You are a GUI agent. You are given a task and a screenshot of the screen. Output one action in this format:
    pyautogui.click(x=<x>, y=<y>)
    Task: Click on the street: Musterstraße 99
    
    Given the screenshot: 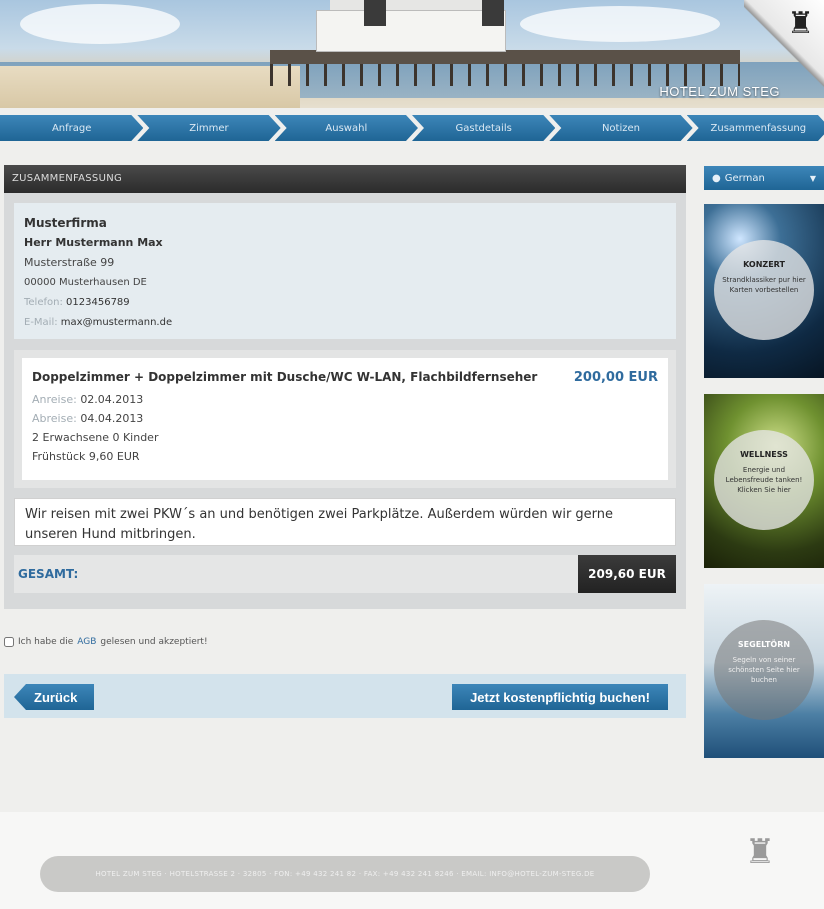 What is the action you would take?
    pyautogui.click(x=69, y=262)
    